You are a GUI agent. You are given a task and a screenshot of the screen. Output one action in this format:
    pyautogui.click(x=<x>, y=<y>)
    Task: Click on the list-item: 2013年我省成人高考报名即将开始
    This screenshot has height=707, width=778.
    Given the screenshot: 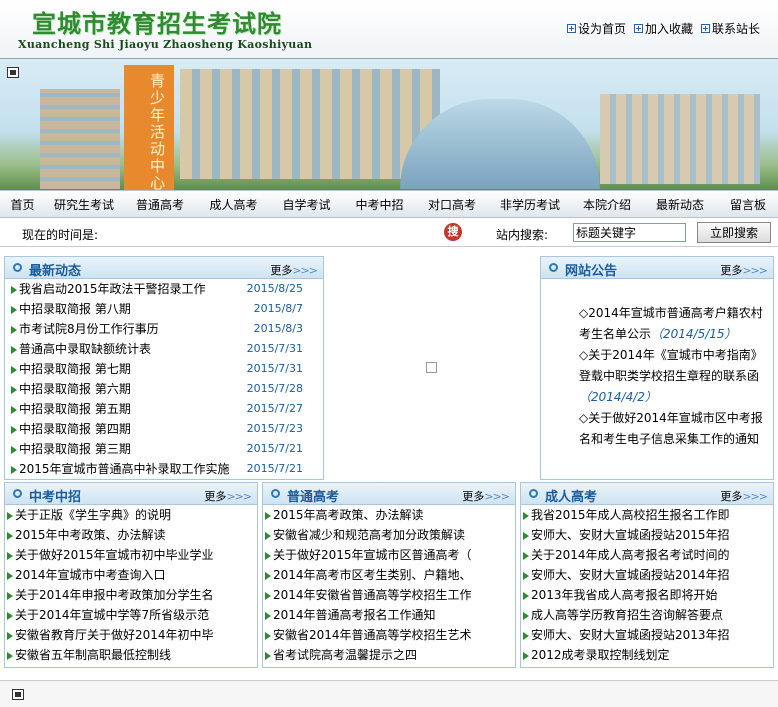 What is the action you would take?
    pyautogui.click(x=645, y=595)
    